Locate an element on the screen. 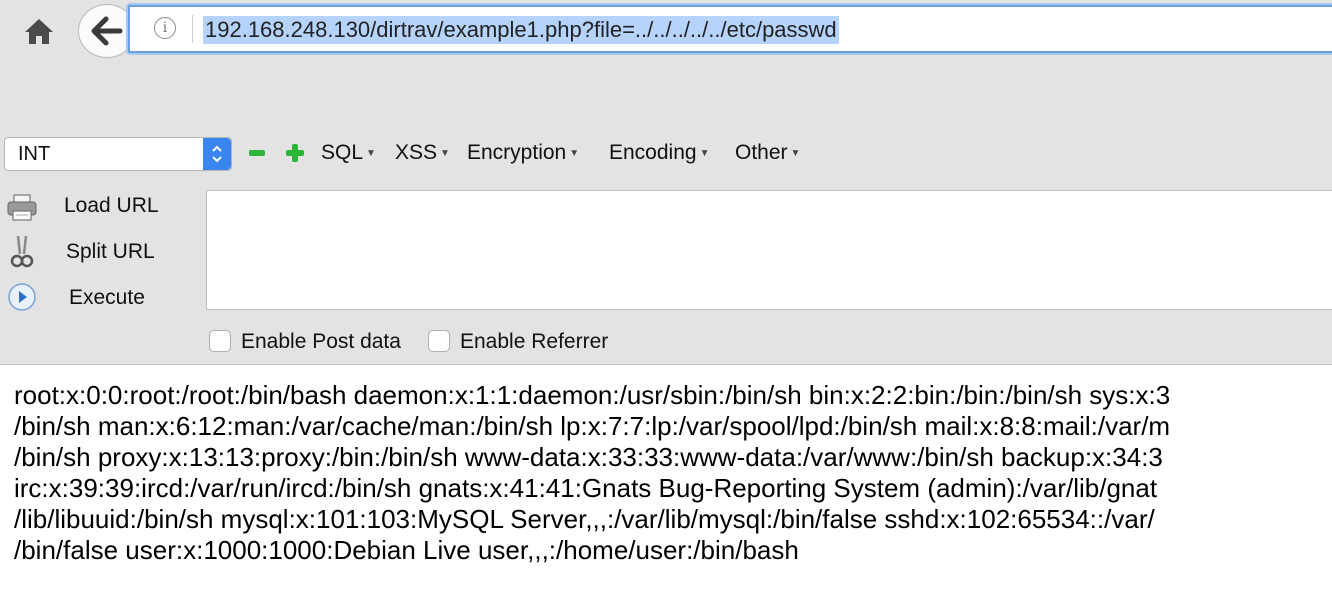  execute-button: Execute is located at coordinates (107, 298).